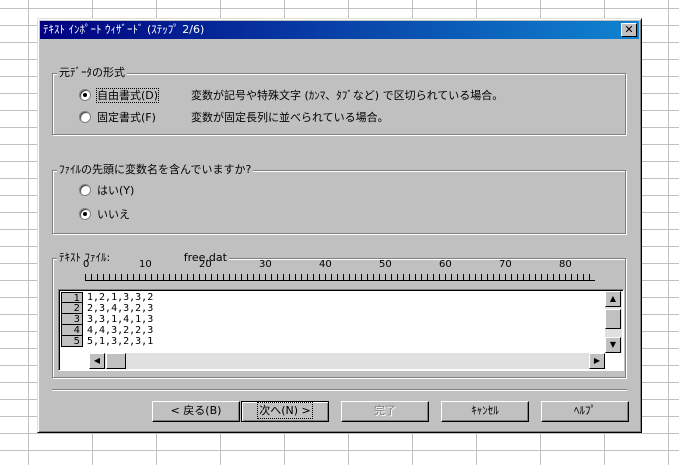  I want to click on dialog-title: ﾃｷｽﾄ ｲﾝﾎﾟｰﾄ ｳｨｻﾞｰﾄﾞ (ｽﾃｯﾌﾟ 2/6), so click(124, 29).